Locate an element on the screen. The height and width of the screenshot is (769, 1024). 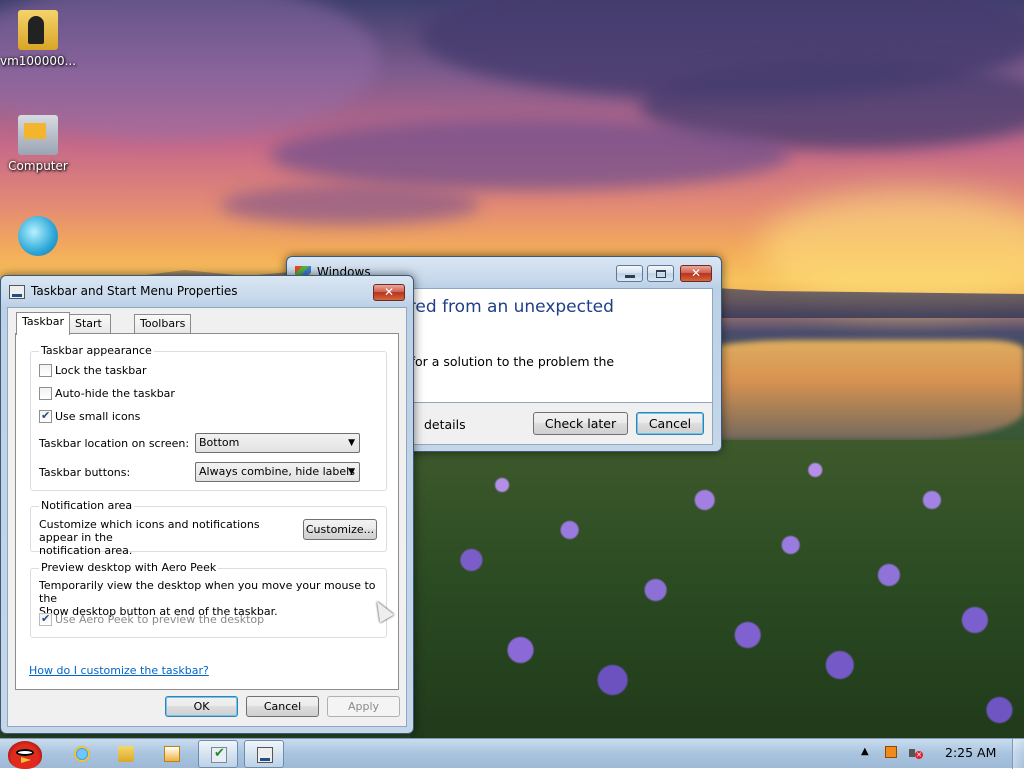
minimize-button is located at coordinates (629, 273).